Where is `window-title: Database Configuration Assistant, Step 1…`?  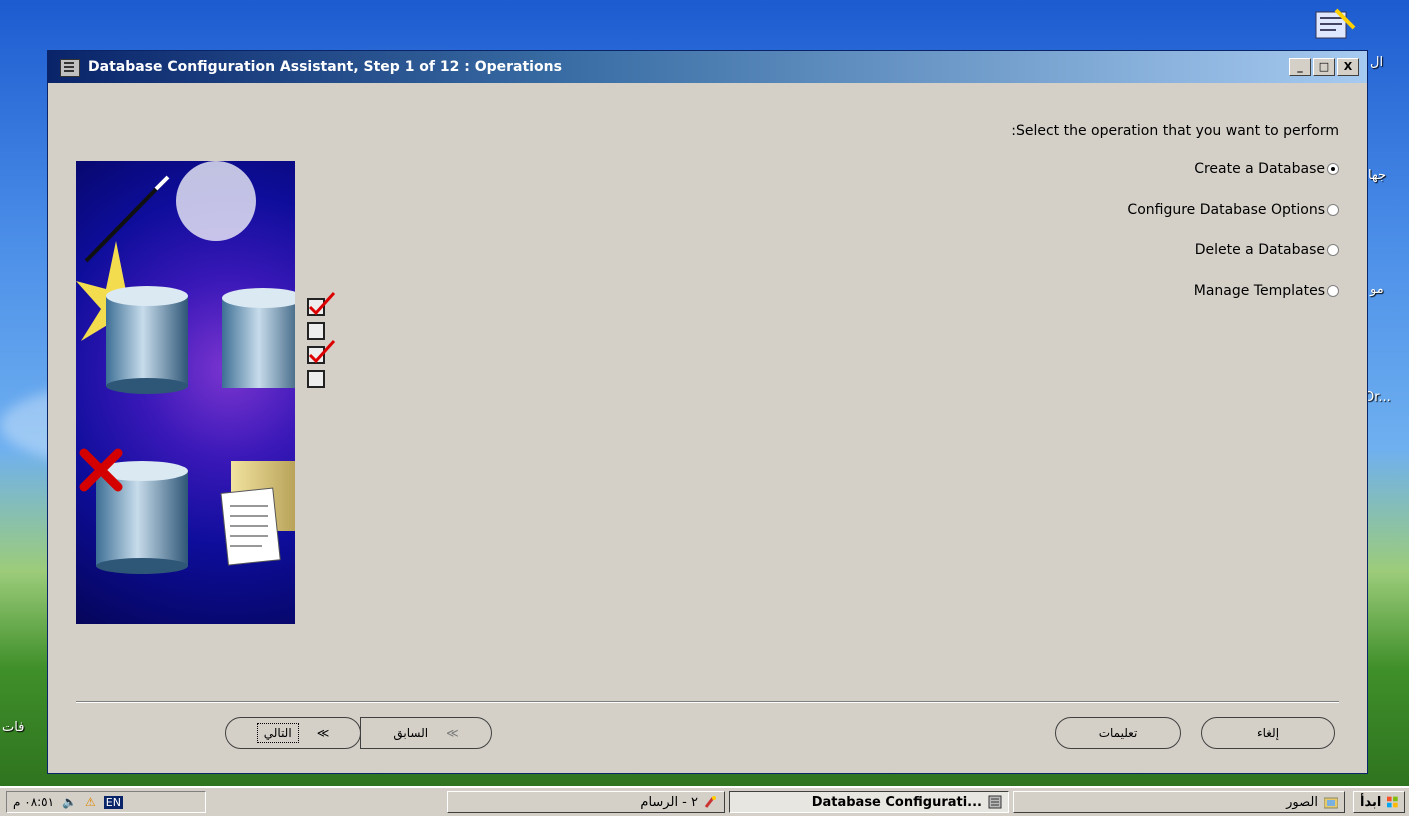 window-title: Database Configuration Assistant, Step 1… is located at coordinates (325, 67).